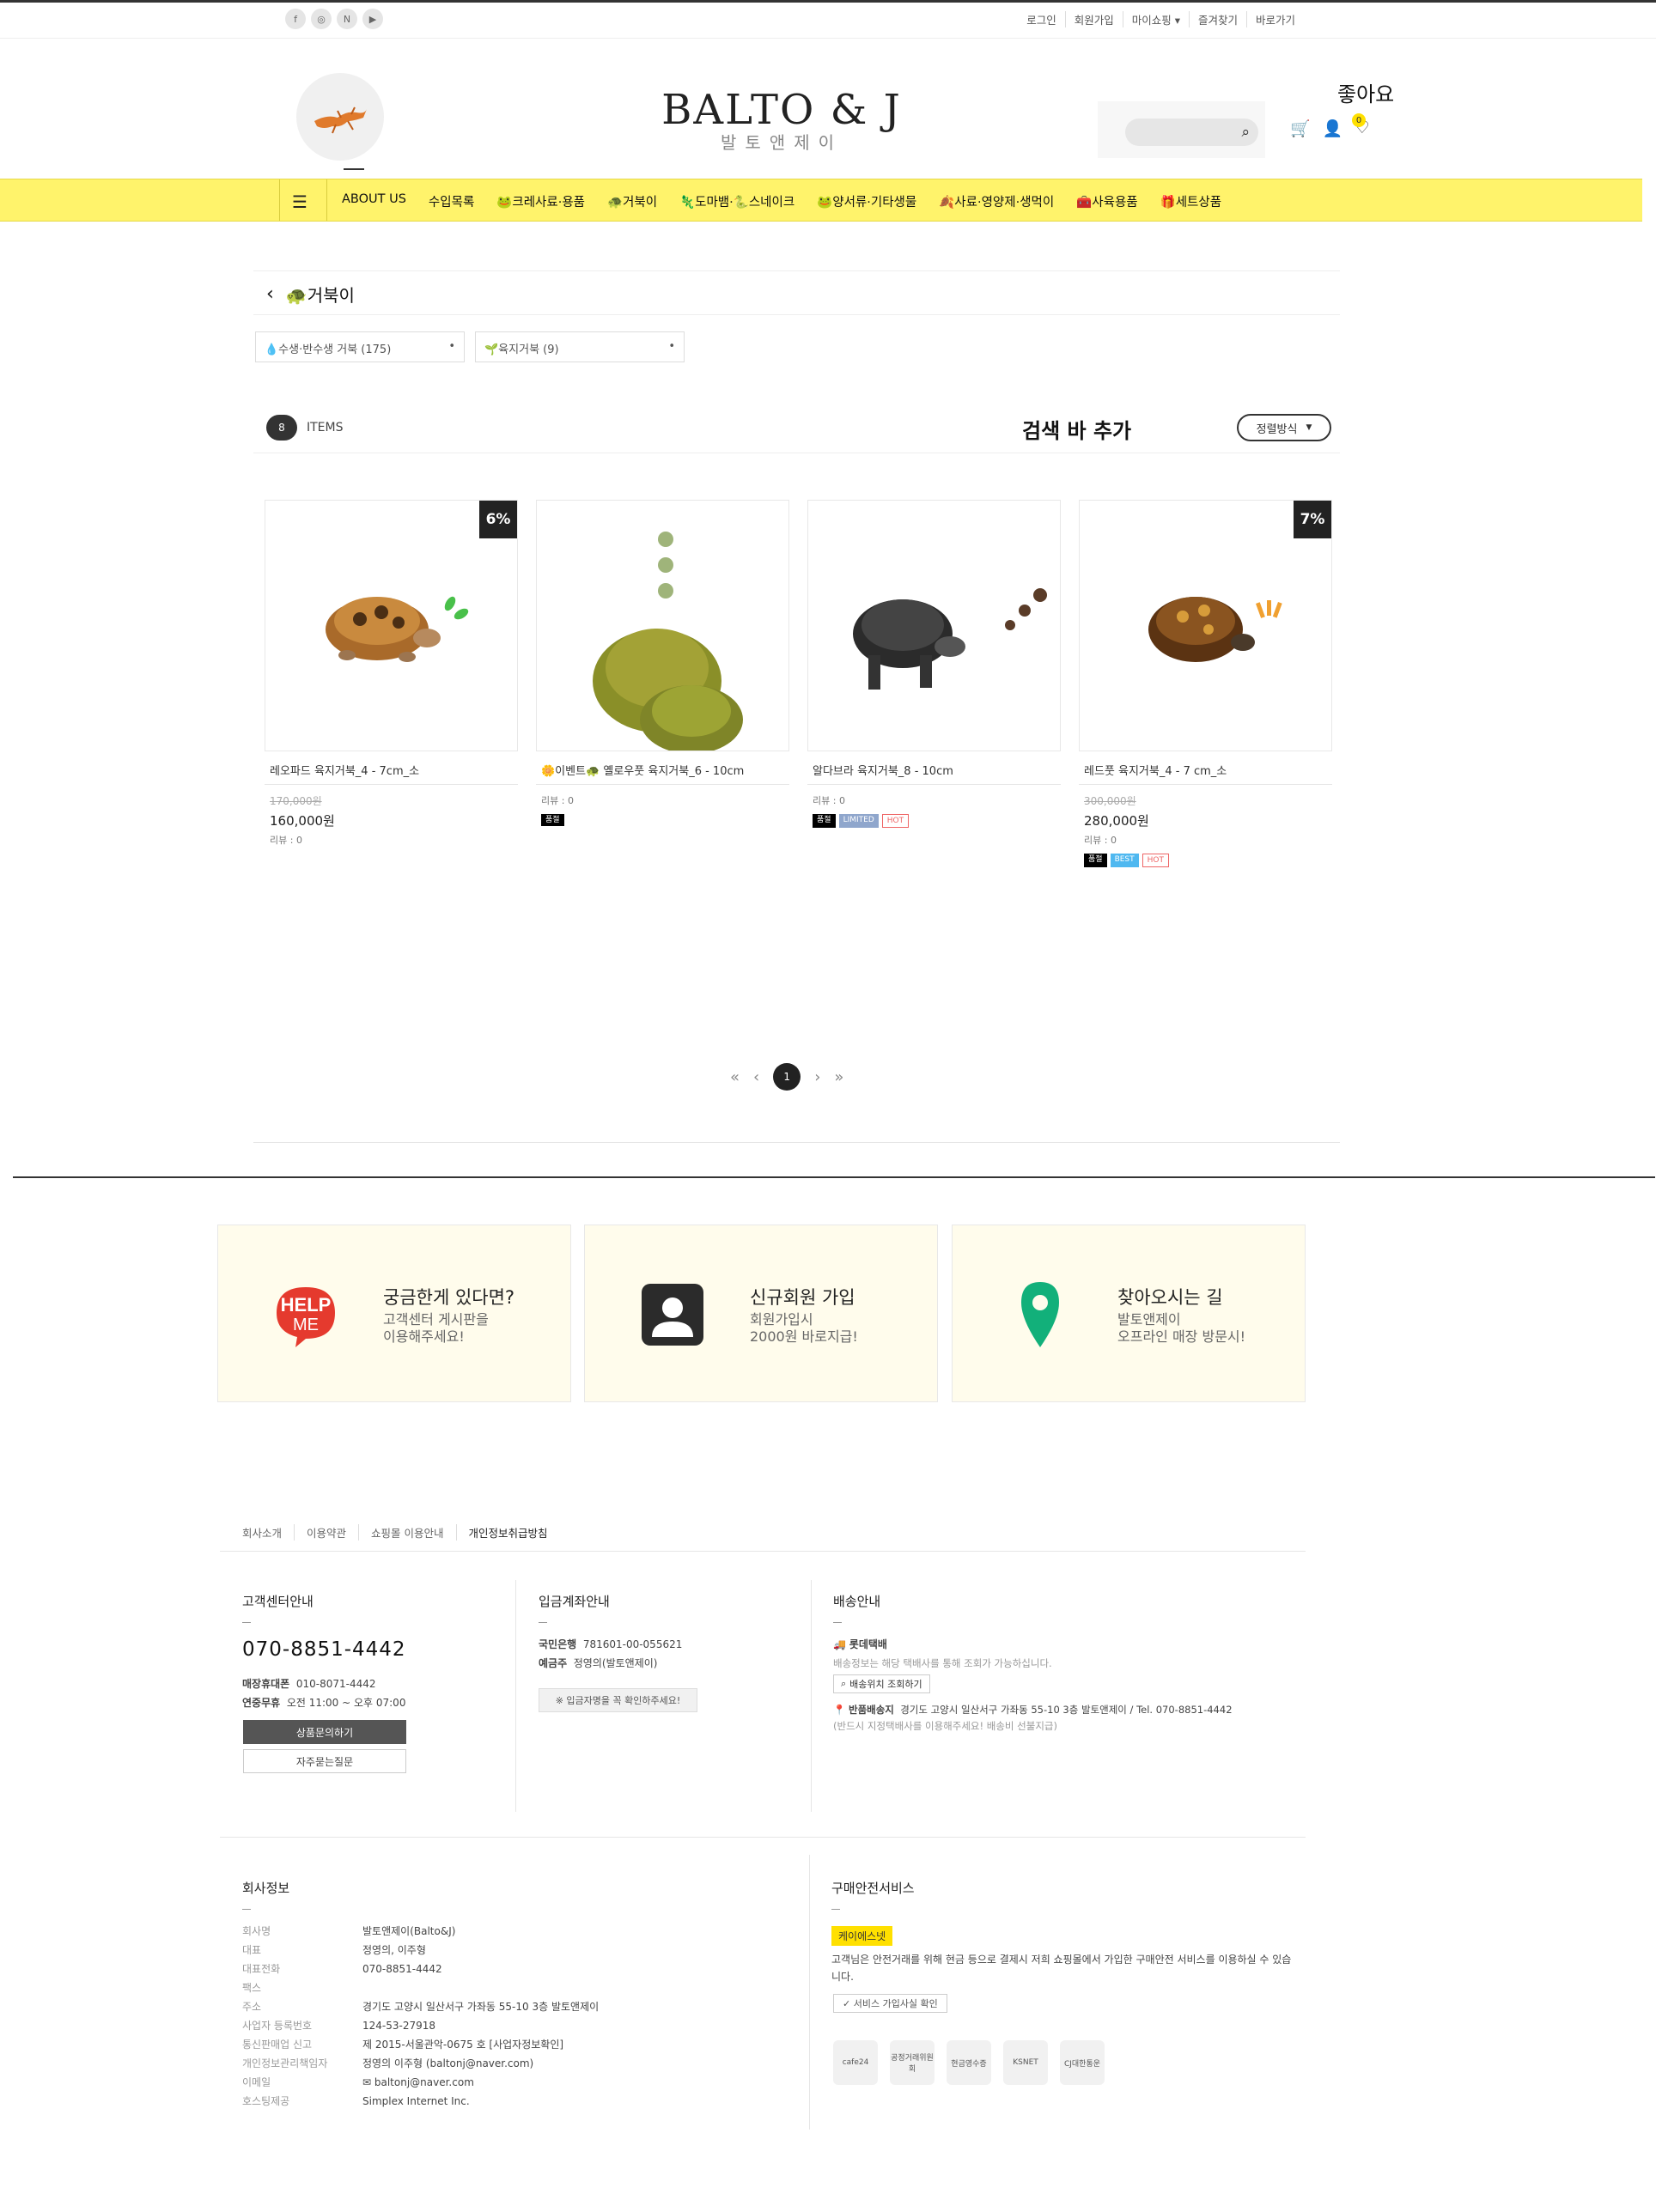 This screenshot has height=2212, width=1656. I want to click on sort-select: 정렬방식 ▼, so click(1284, 427).